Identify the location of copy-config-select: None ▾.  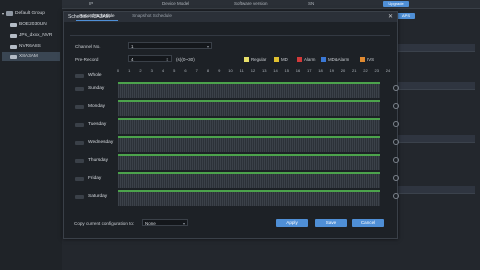
(165, 222).